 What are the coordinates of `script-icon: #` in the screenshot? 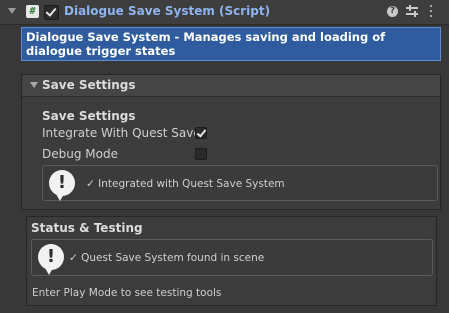 It's located at (32, 11).